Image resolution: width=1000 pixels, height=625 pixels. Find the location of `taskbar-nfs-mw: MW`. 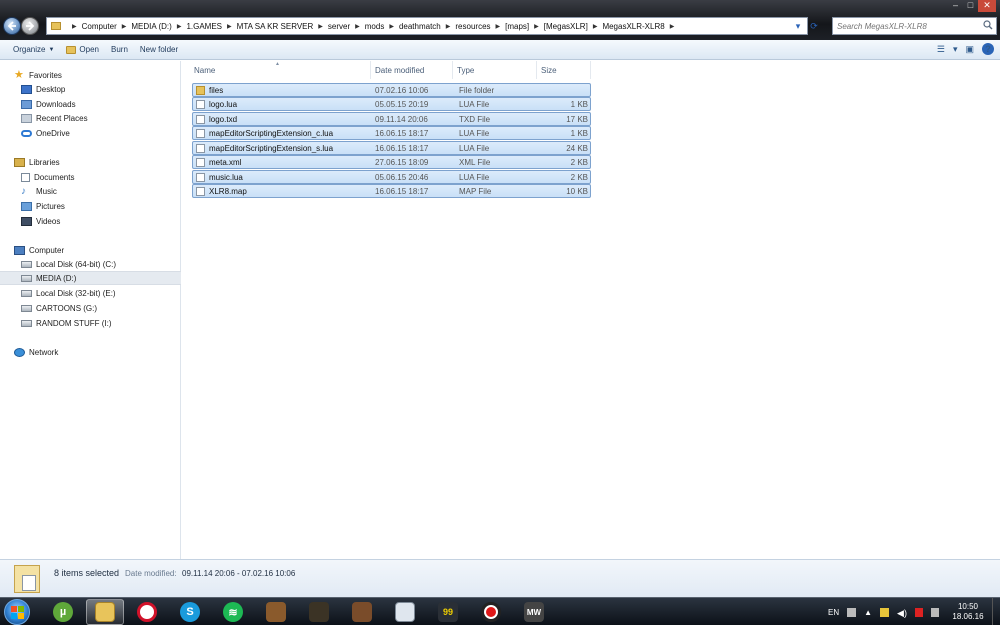

taskbar-nfs-mw: MW is located at coordinates (534, 612).